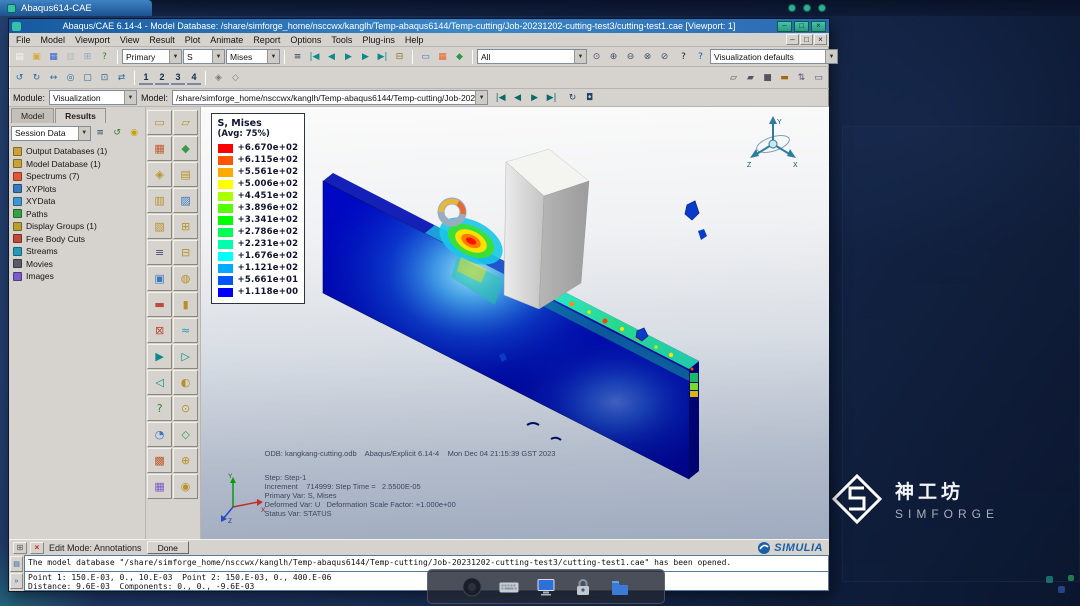 This screenshot has width=1080, height=606. Describe the element at coordinates (79, 264) in the screenshot. I see `tree-item: Movies` at that location.